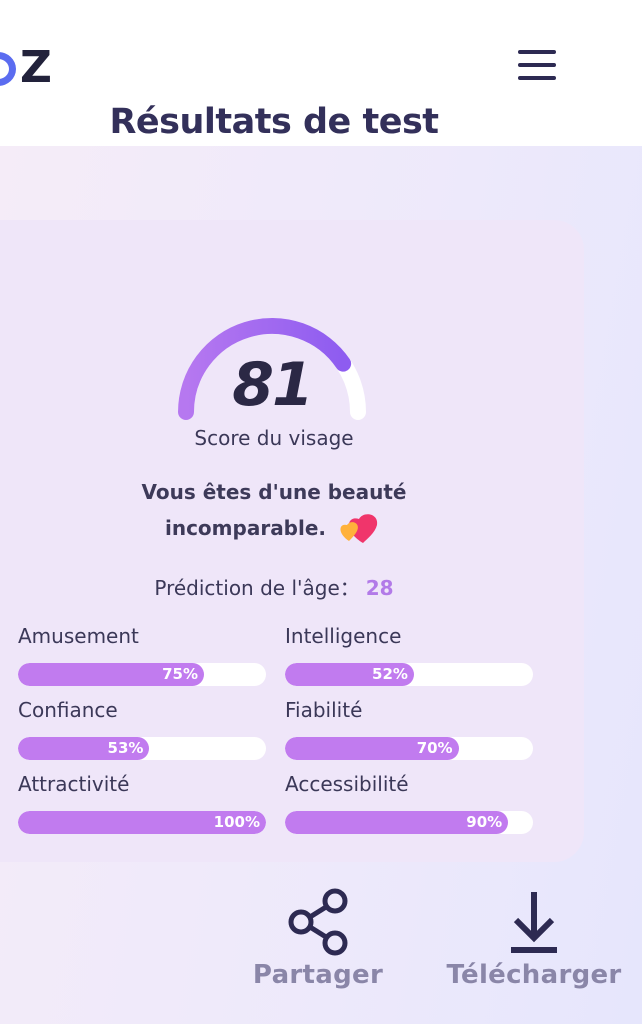 This screenshot has width=642, height=1024. Describe the element at coordinates (379, 588) in the screenshot. I see `age-value: 28` at that location.